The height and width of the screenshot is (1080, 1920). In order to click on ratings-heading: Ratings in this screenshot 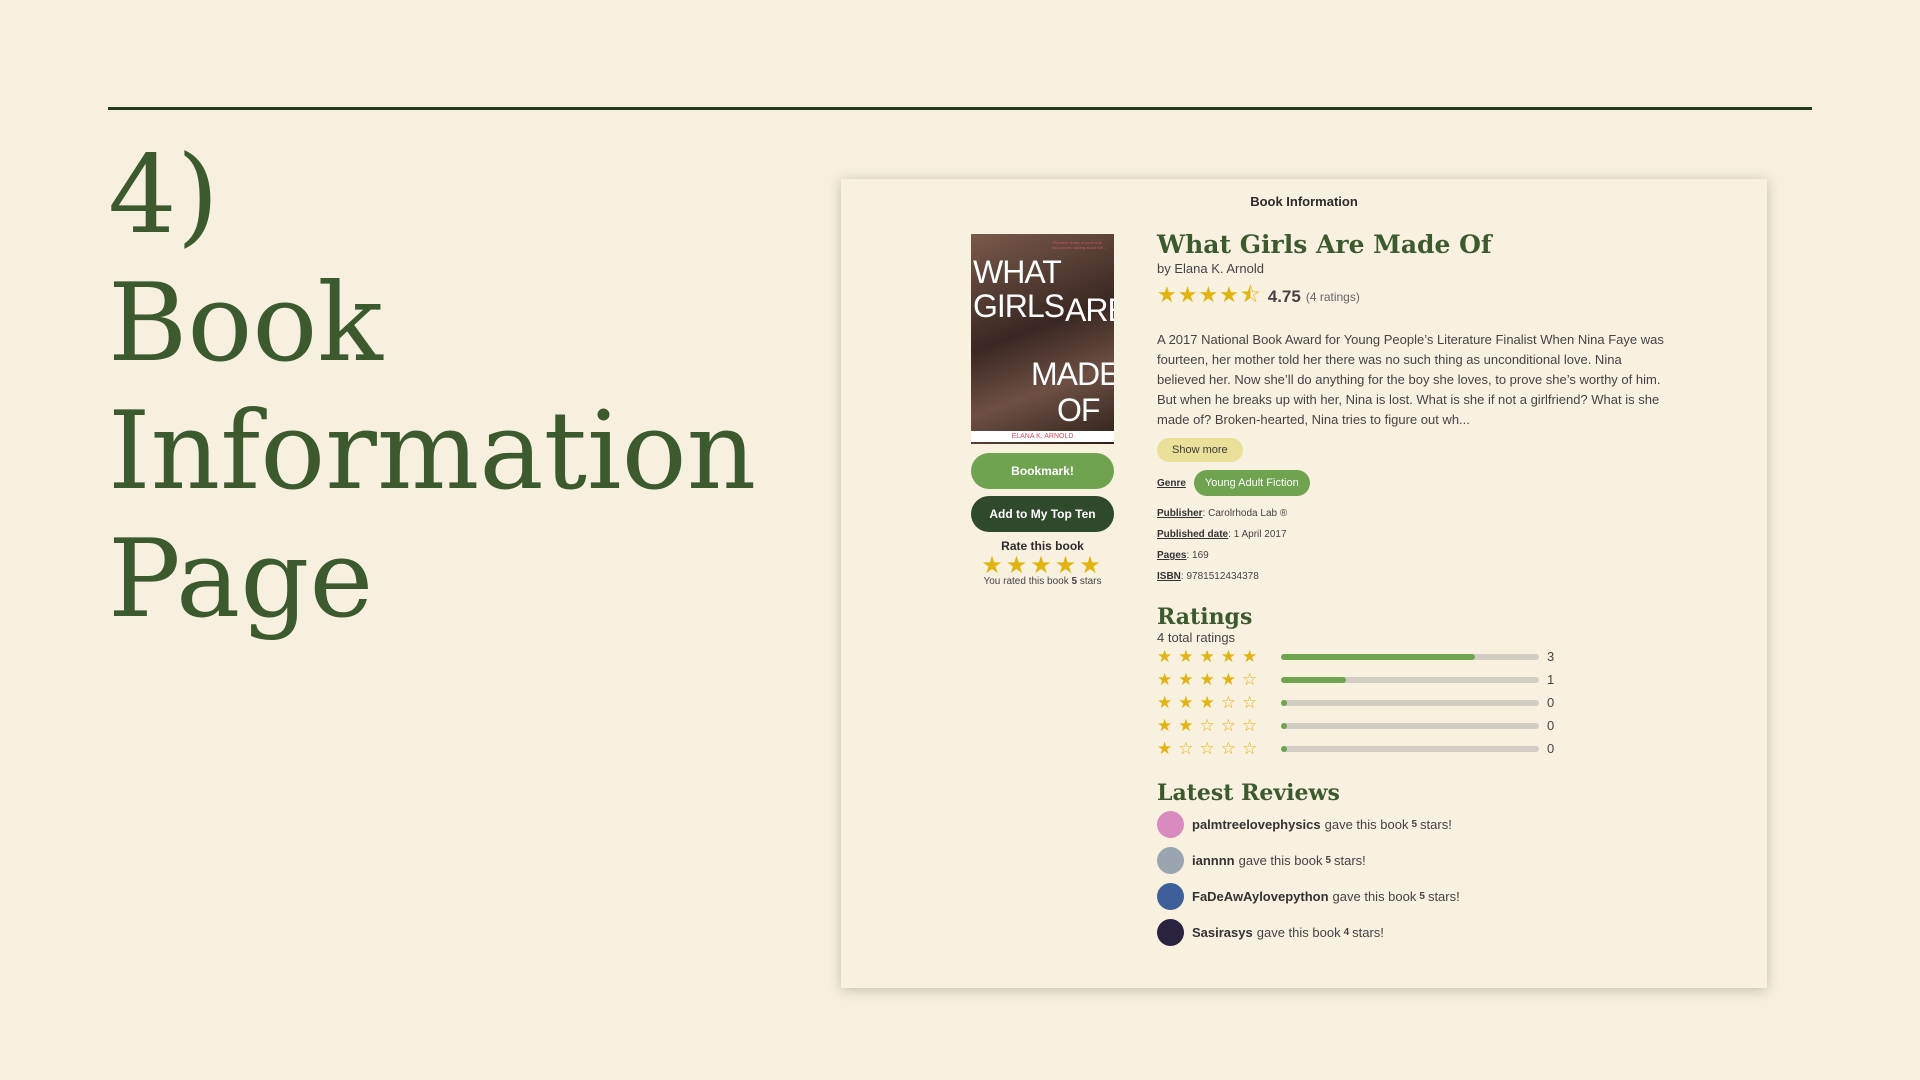, I will do `click(1205, 617)`.